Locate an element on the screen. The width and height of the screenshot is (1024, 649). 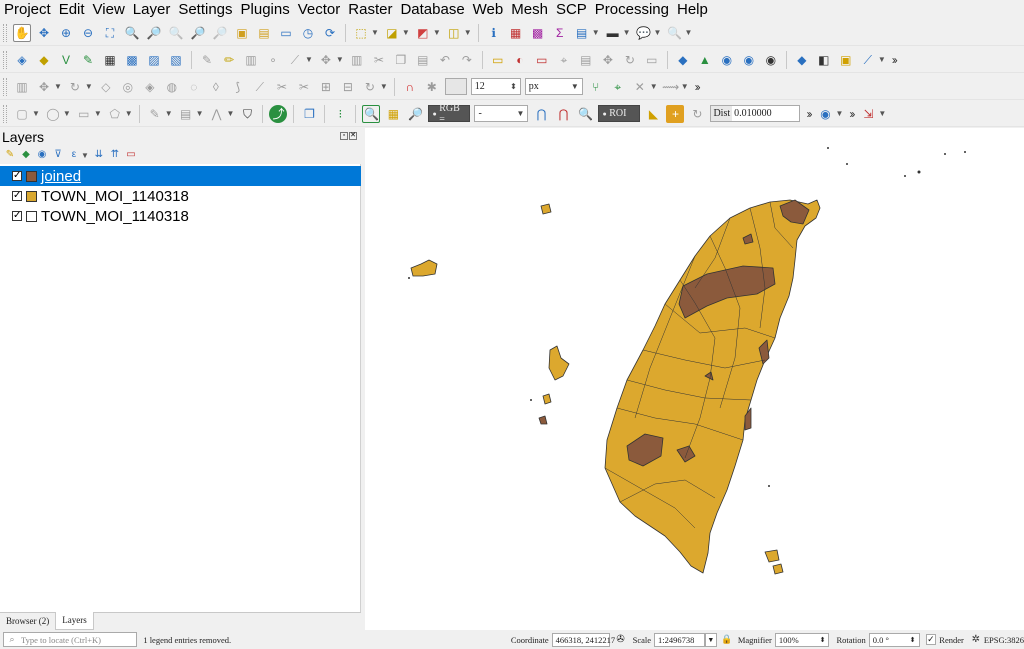
menu-view: View is located at coordinates (109, 9).